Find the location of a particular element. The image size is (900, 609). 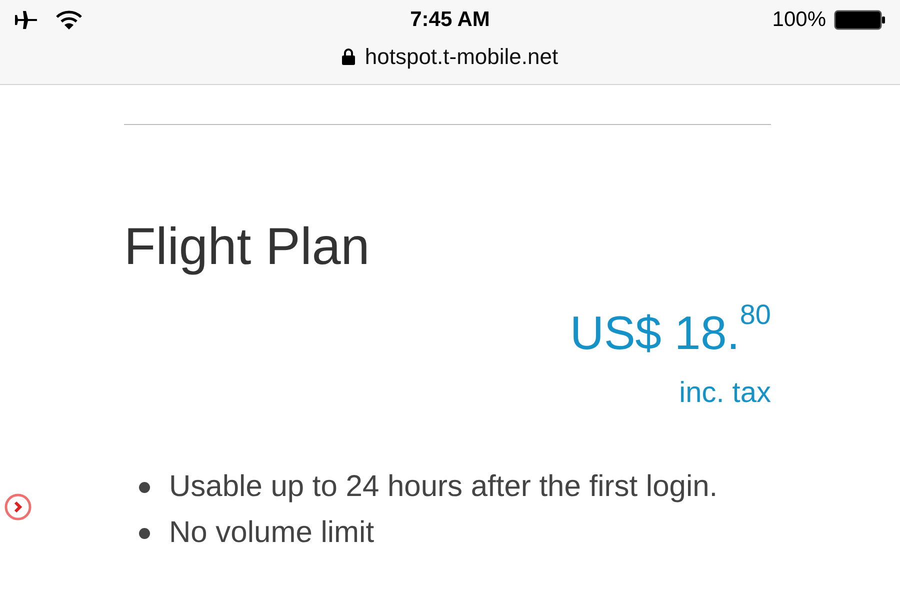

battery-percentage: 100% is located at coordinates (799, 20).